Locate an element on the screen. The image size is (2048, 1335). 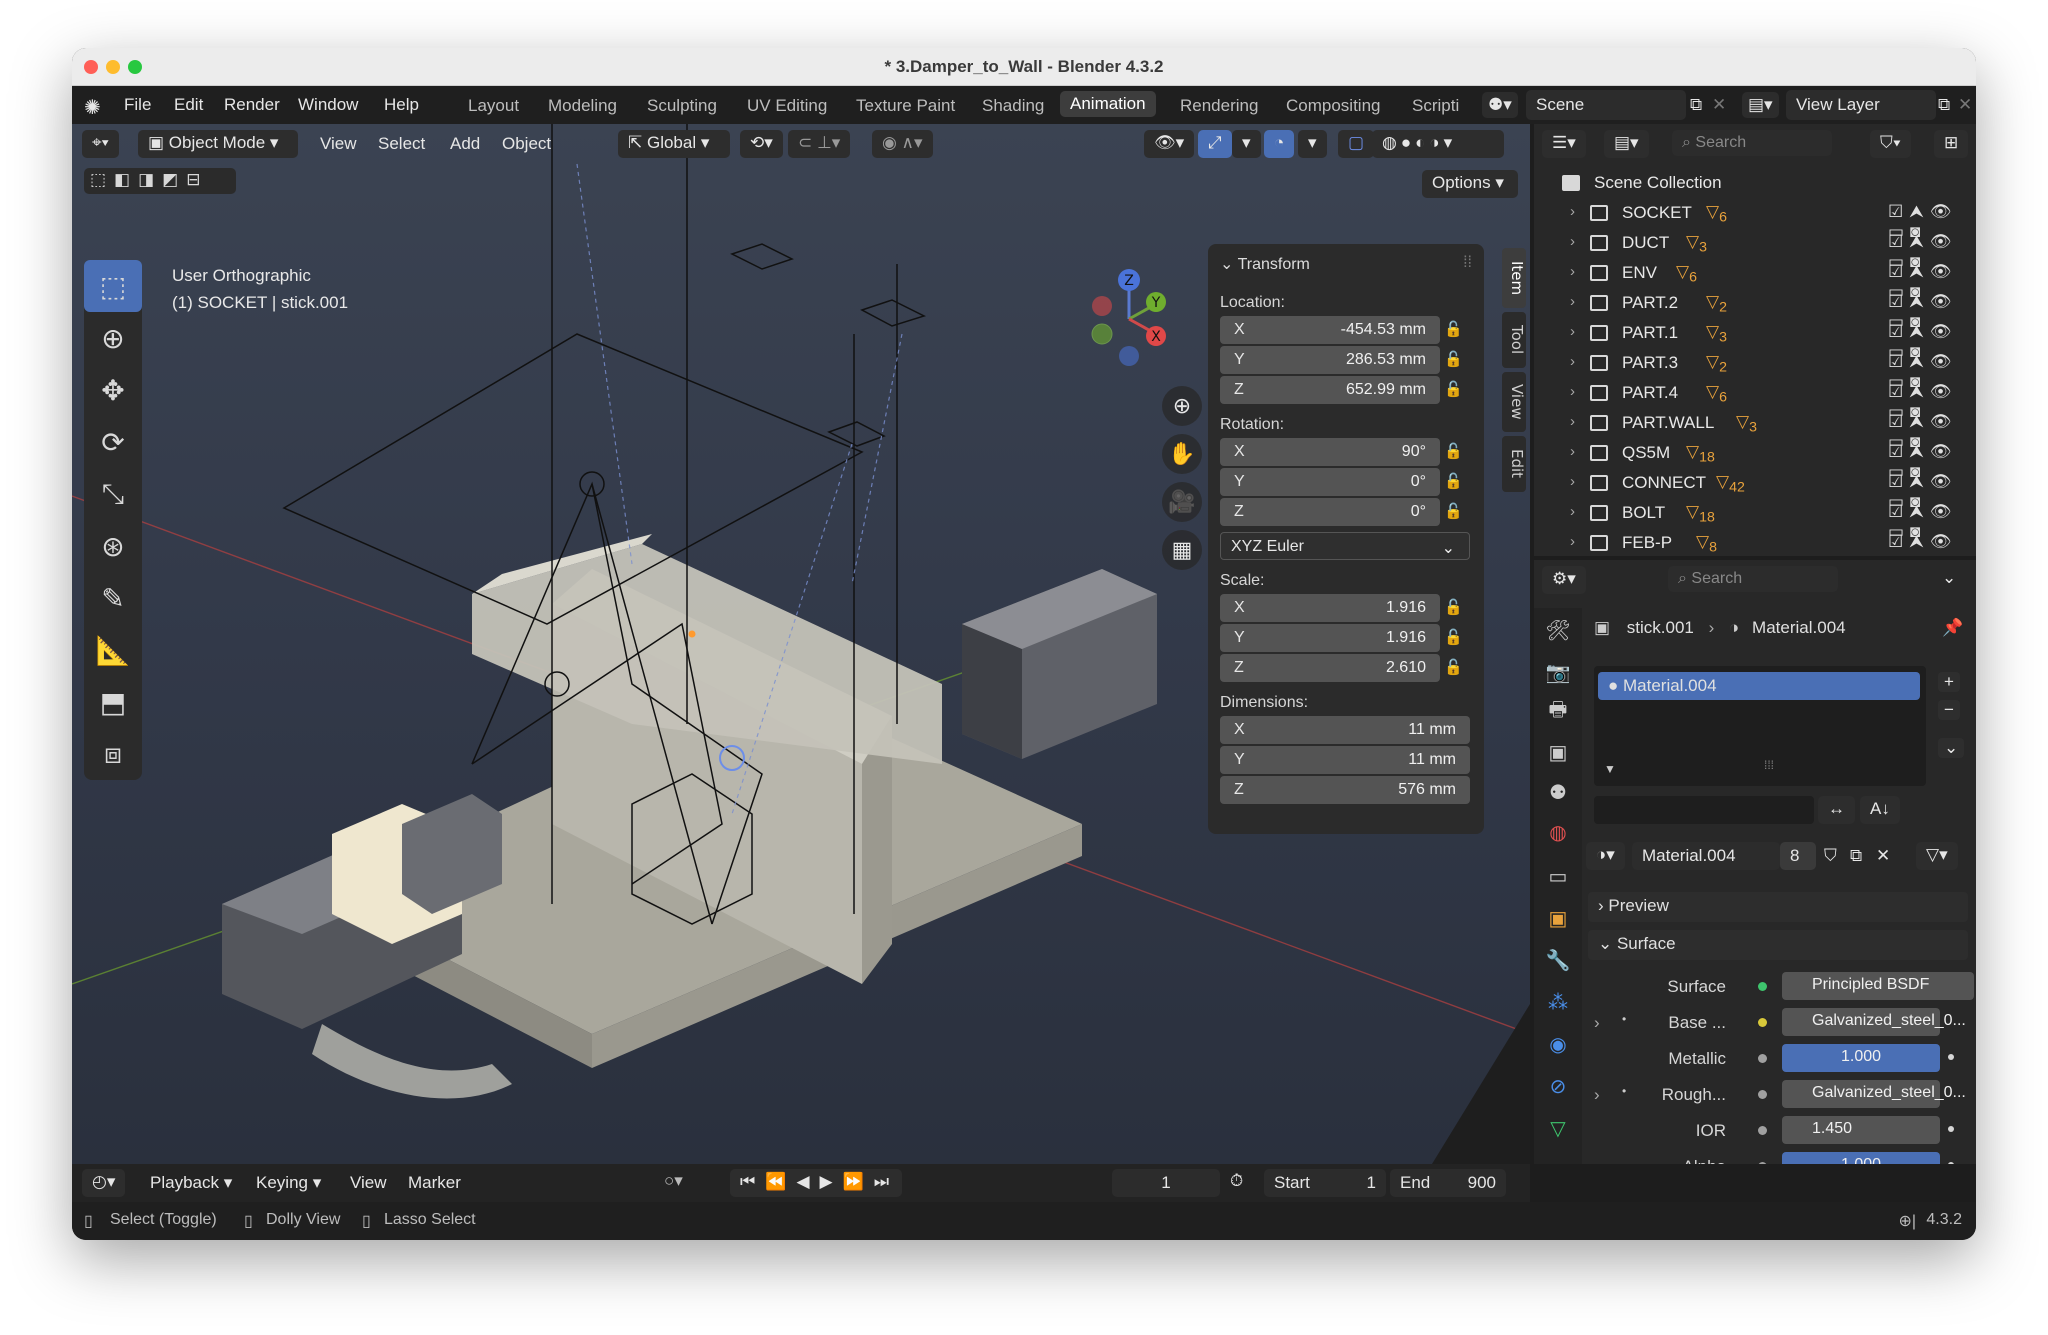
outliner-row: › PART.2 ▽2 ☑⮝👁▭◙ is located at coordinates (1755, 309).